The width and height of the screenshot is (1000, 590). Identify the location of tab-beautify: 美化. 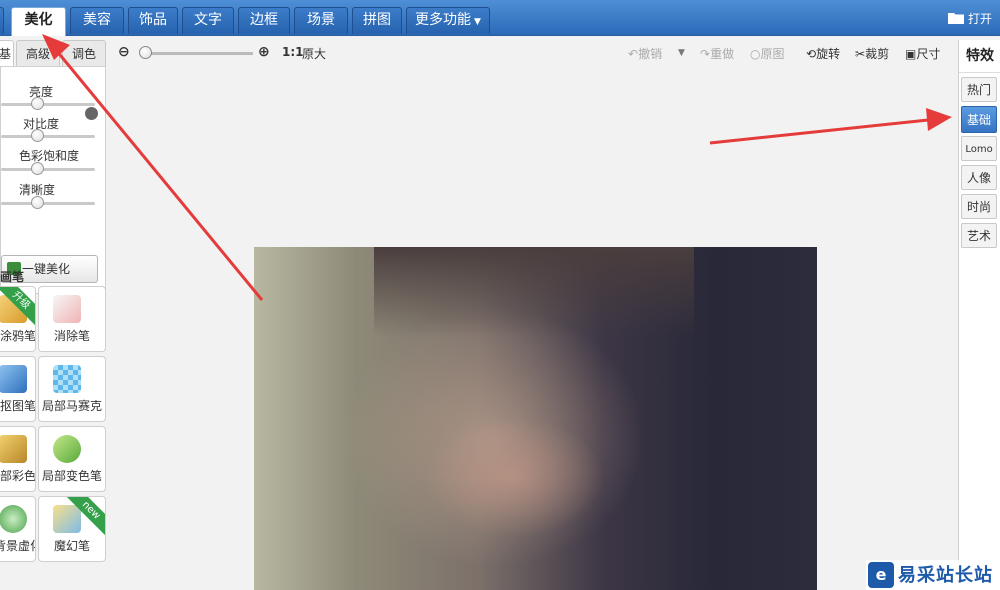
(38, 21).